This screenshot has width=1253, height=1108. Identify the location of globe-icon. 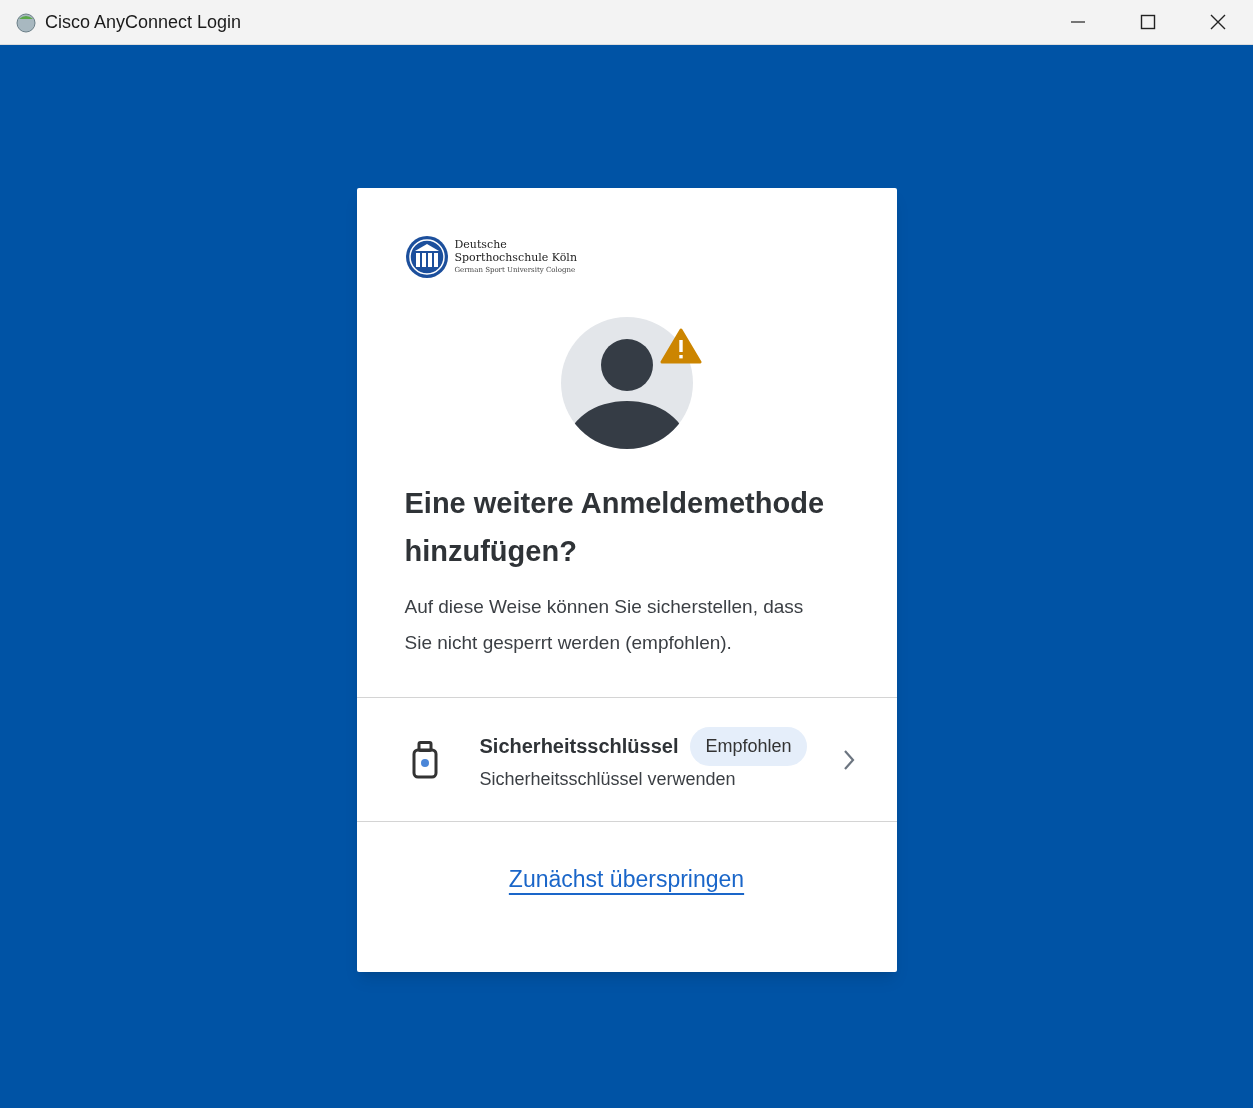
(26, 22).